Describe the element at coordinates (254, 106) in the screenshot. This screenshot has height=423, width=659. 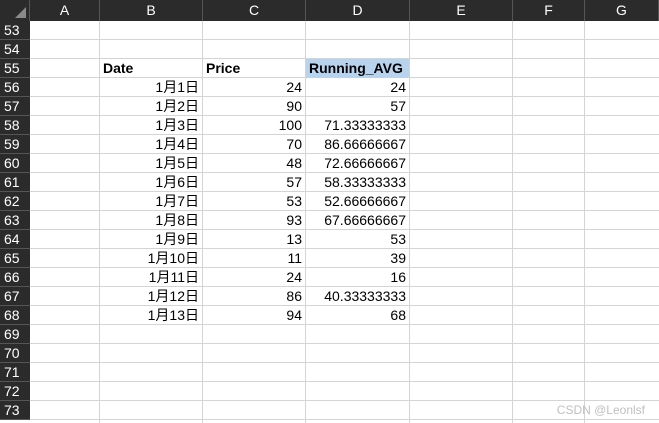
I see `cell-price: 90` at that location.